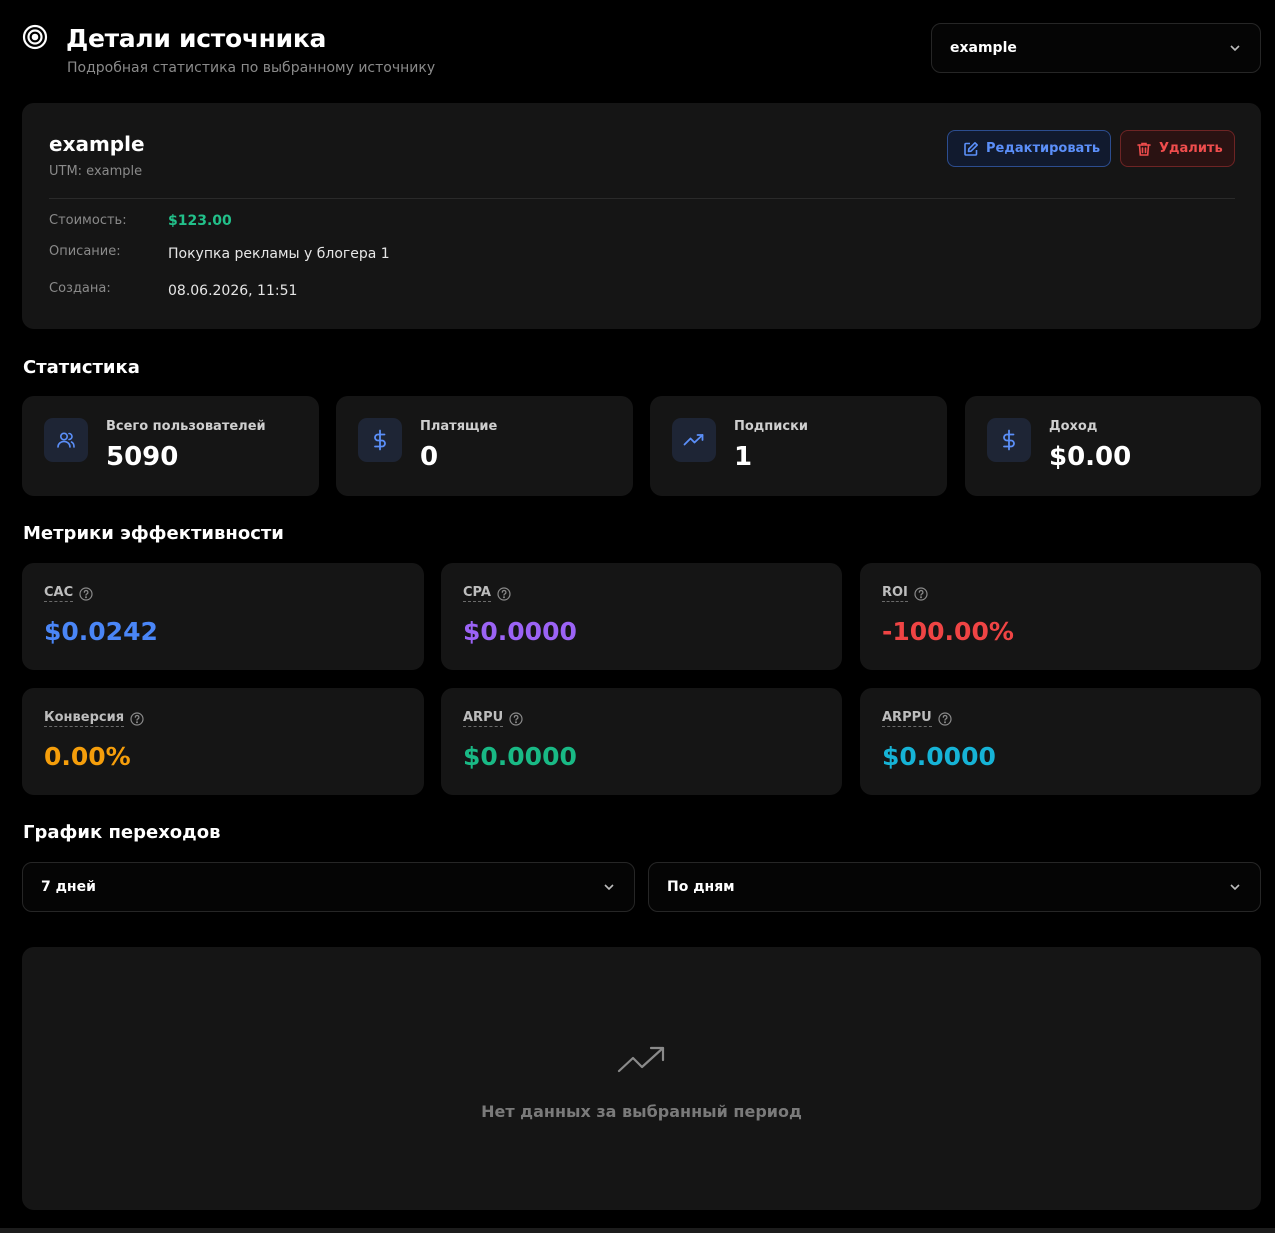 This screenshot has width=1275, height=1233. I want to click on created-value: 08.06.2026, 11:51, so click(233, 291).